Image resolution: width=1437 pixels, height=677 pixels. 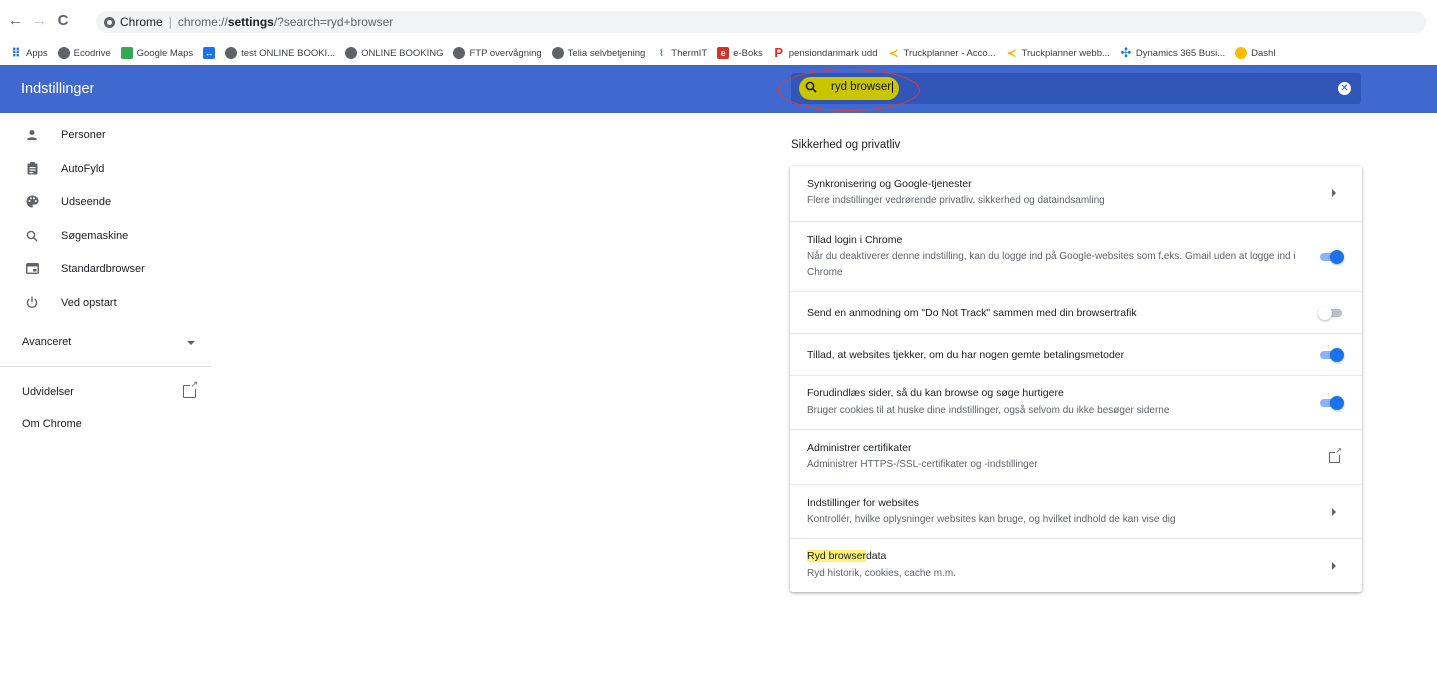 What do you see at coordinates (89, 302) in the screenshot?
I see `sidebar-item-label: Ved opstart` at bounding box center [89, 302].